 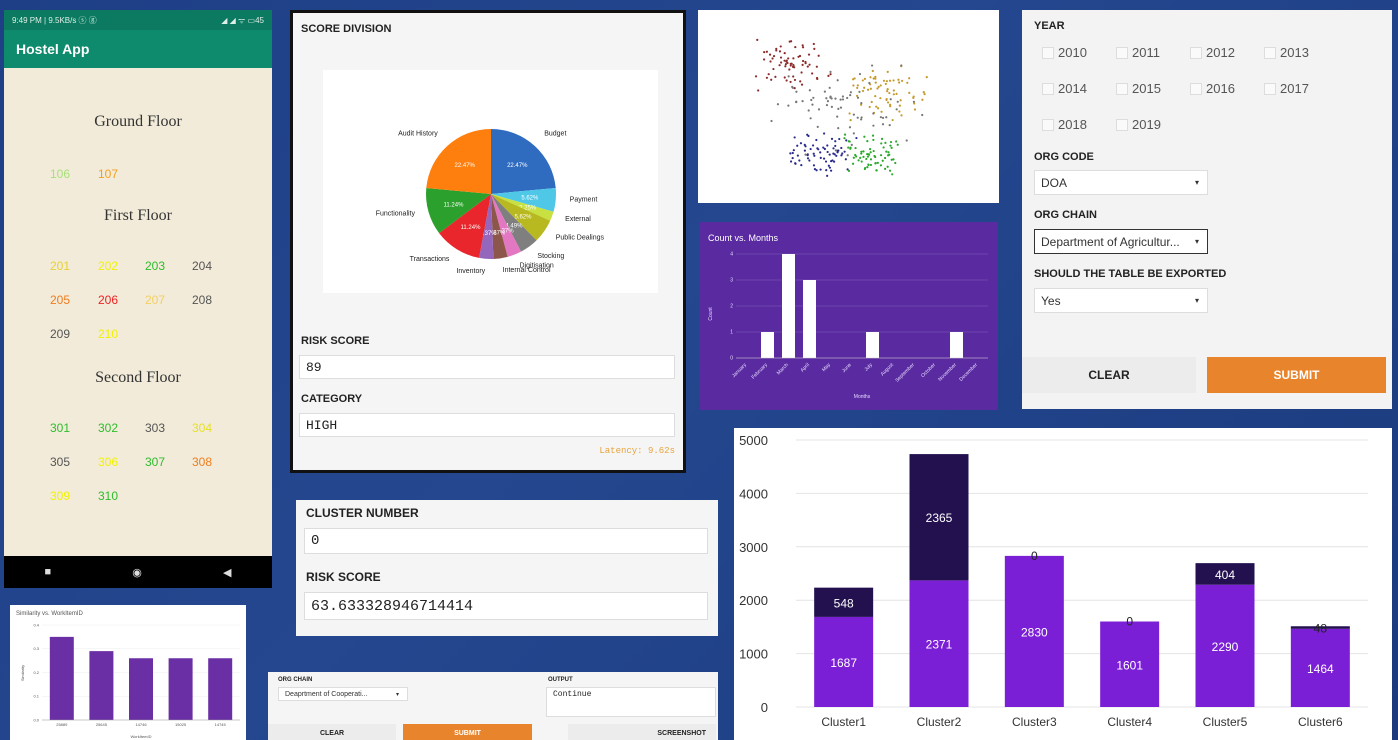 What do you see at coordinates (60, 462) in the screenshot?
I see `room-button: 305` at bounding box center [60, 462].